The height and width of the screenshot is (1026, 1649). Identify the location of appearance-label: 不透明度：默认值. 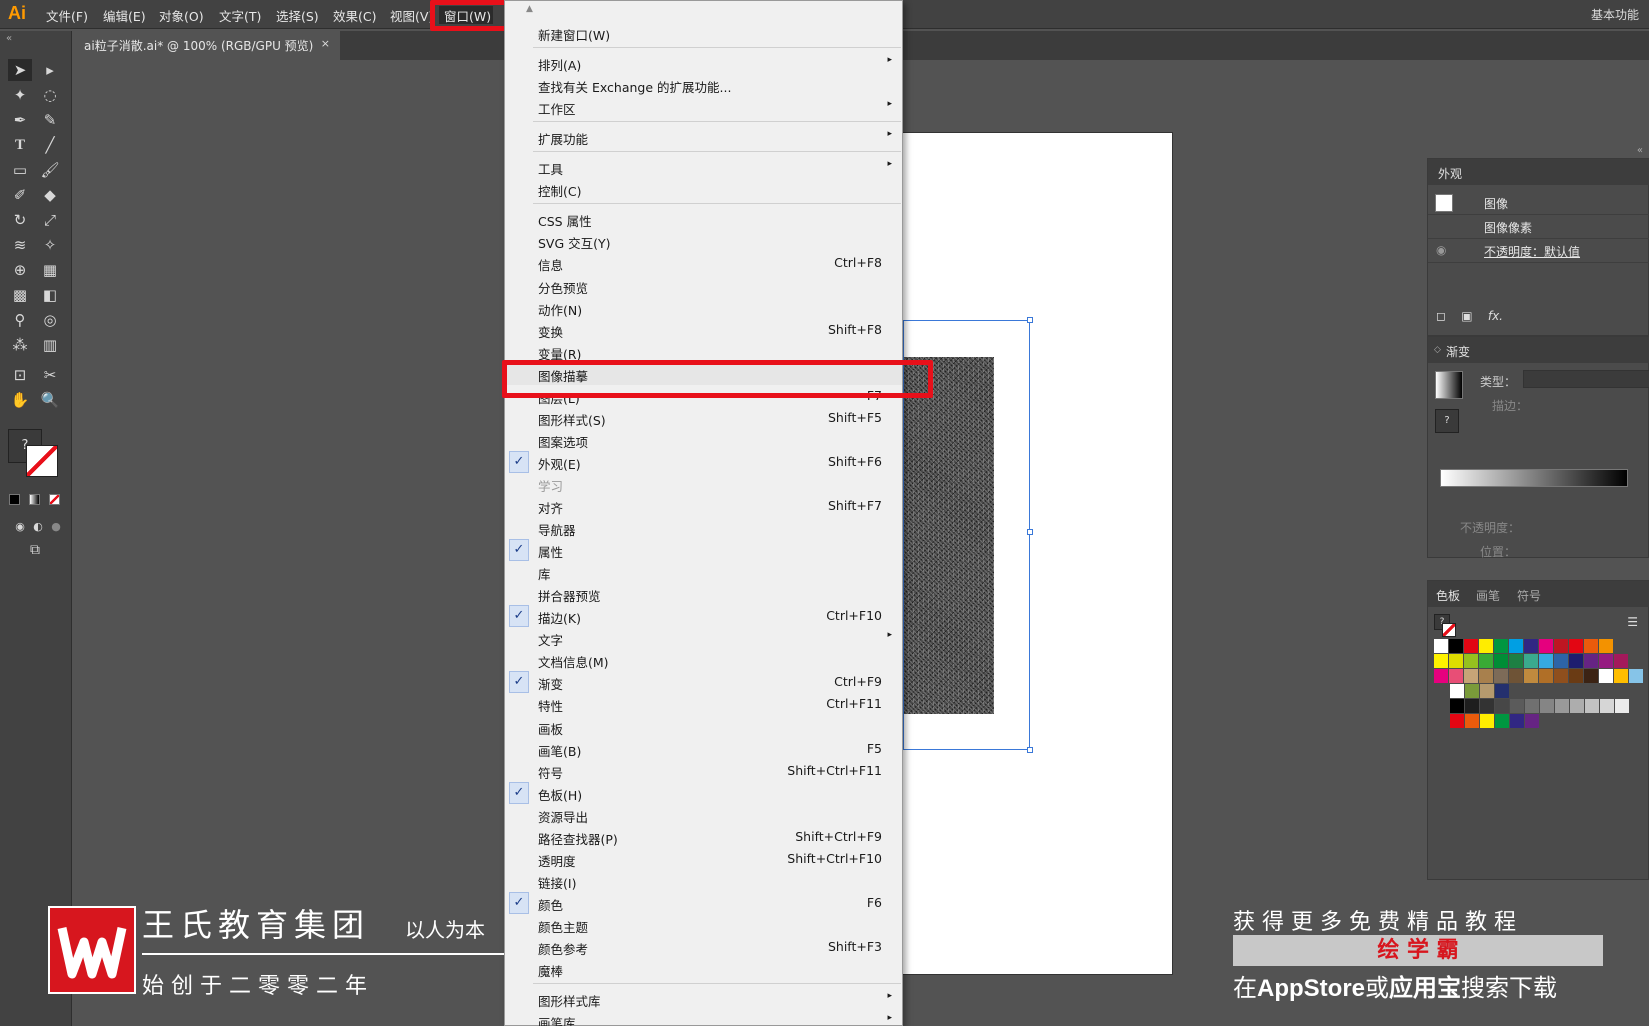
(1532, 251).